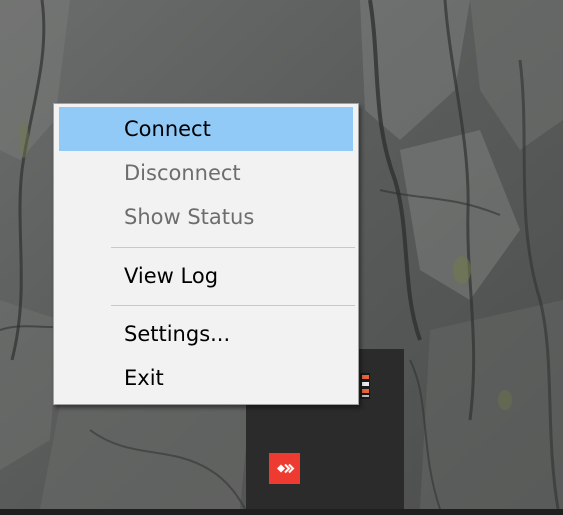  Describe the element at coordinates (189, 217) in the screenshot. I see `menu-item-show-status: Show Status` at that location.